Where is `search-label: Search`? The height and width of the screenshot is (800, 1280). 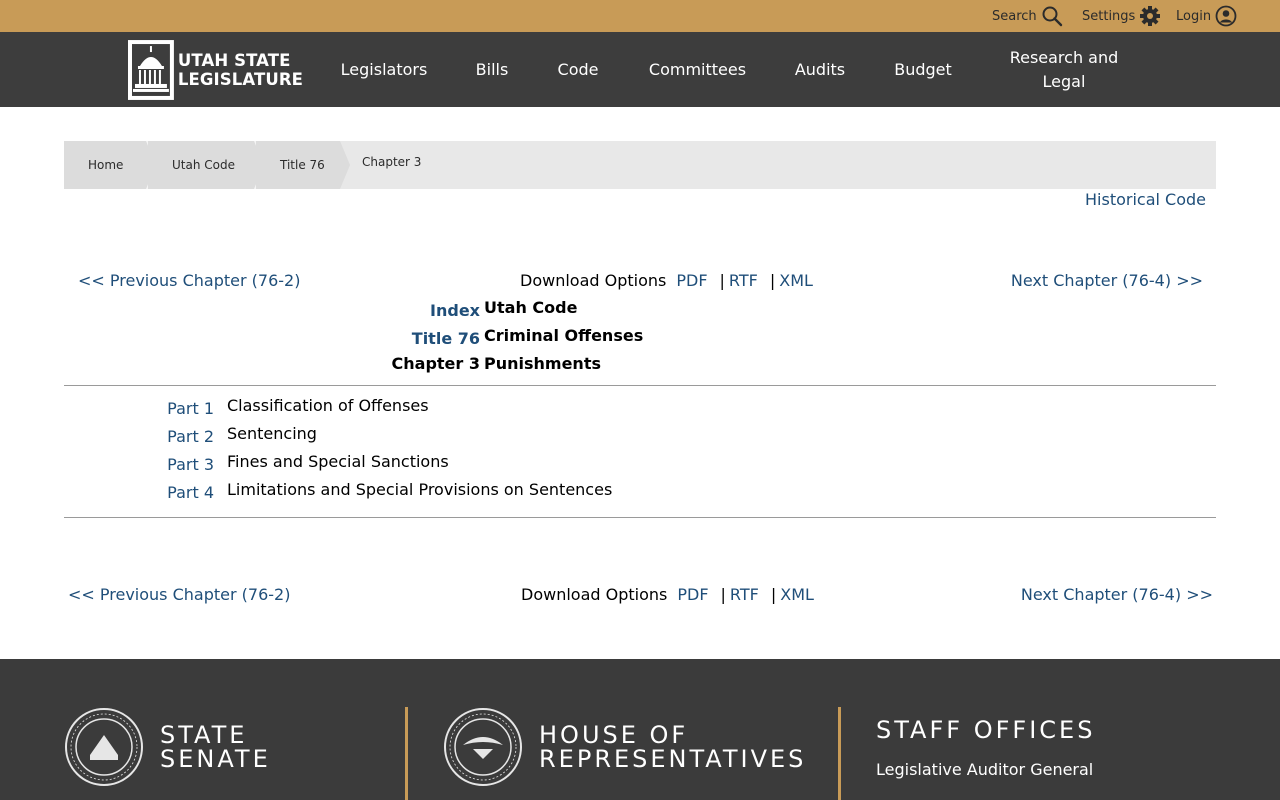
search-label: Search is located at coordinates (1014, 16).